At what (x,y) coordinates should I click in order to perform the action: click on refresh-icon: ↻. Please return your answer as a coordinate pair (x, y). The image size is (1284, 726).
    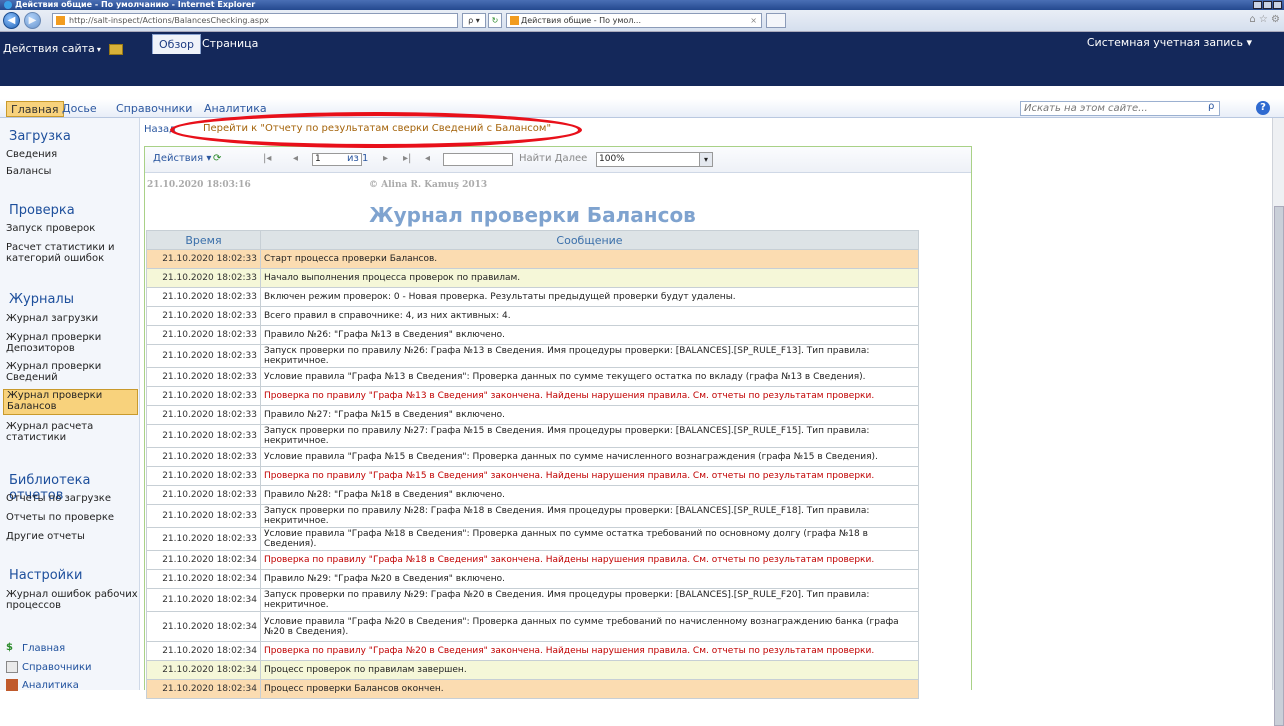
    Looking at the image, I should click on (495, 20).